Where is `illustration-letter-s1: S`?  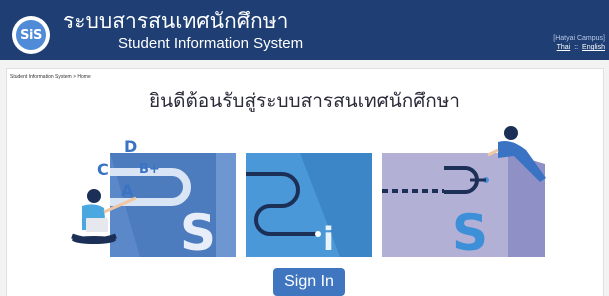
illustration-letter-s1: S is located at coordinates (198, 233).